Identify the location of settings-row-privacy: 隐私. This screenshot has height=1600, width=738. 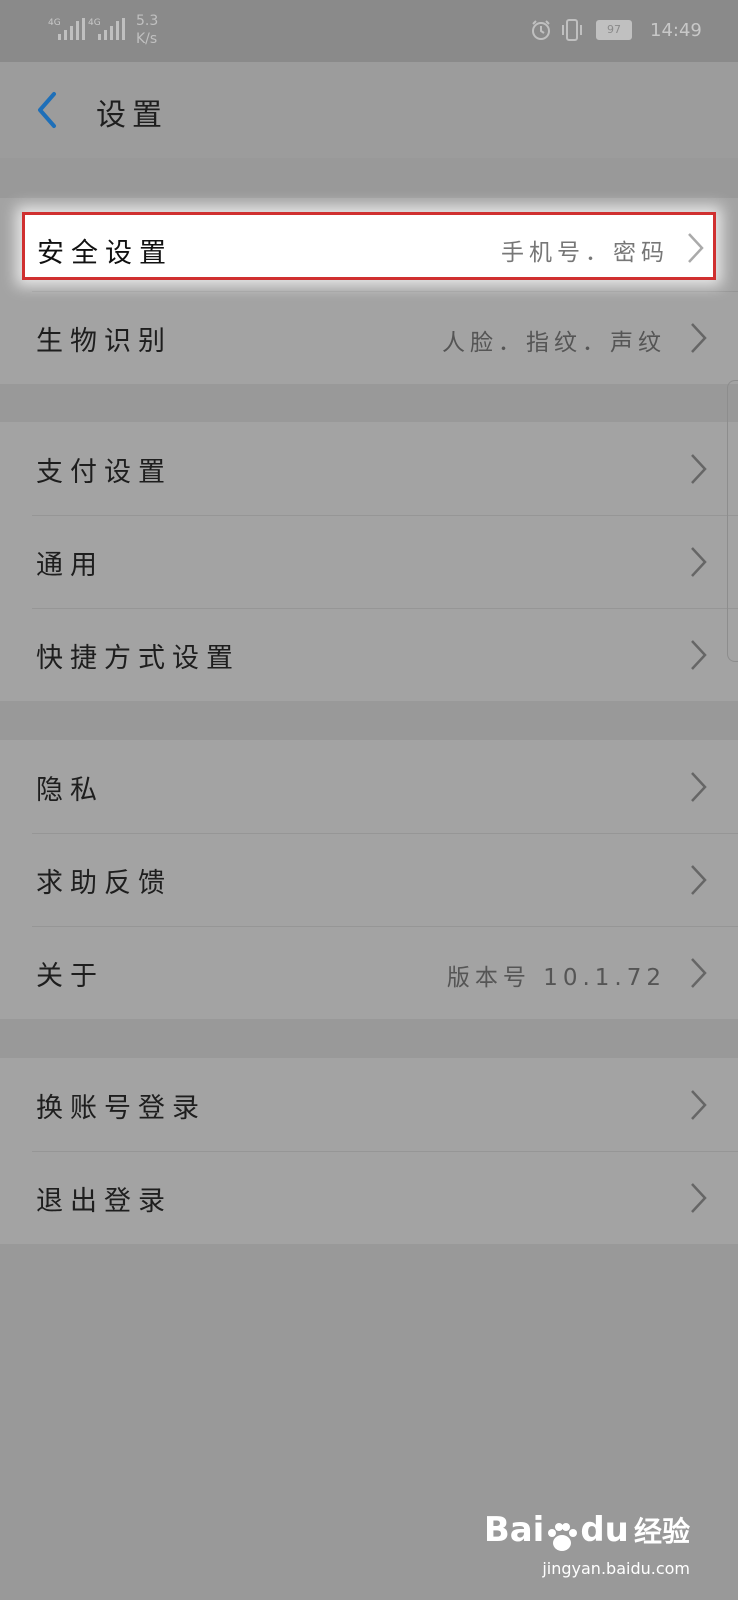
(369, 786).